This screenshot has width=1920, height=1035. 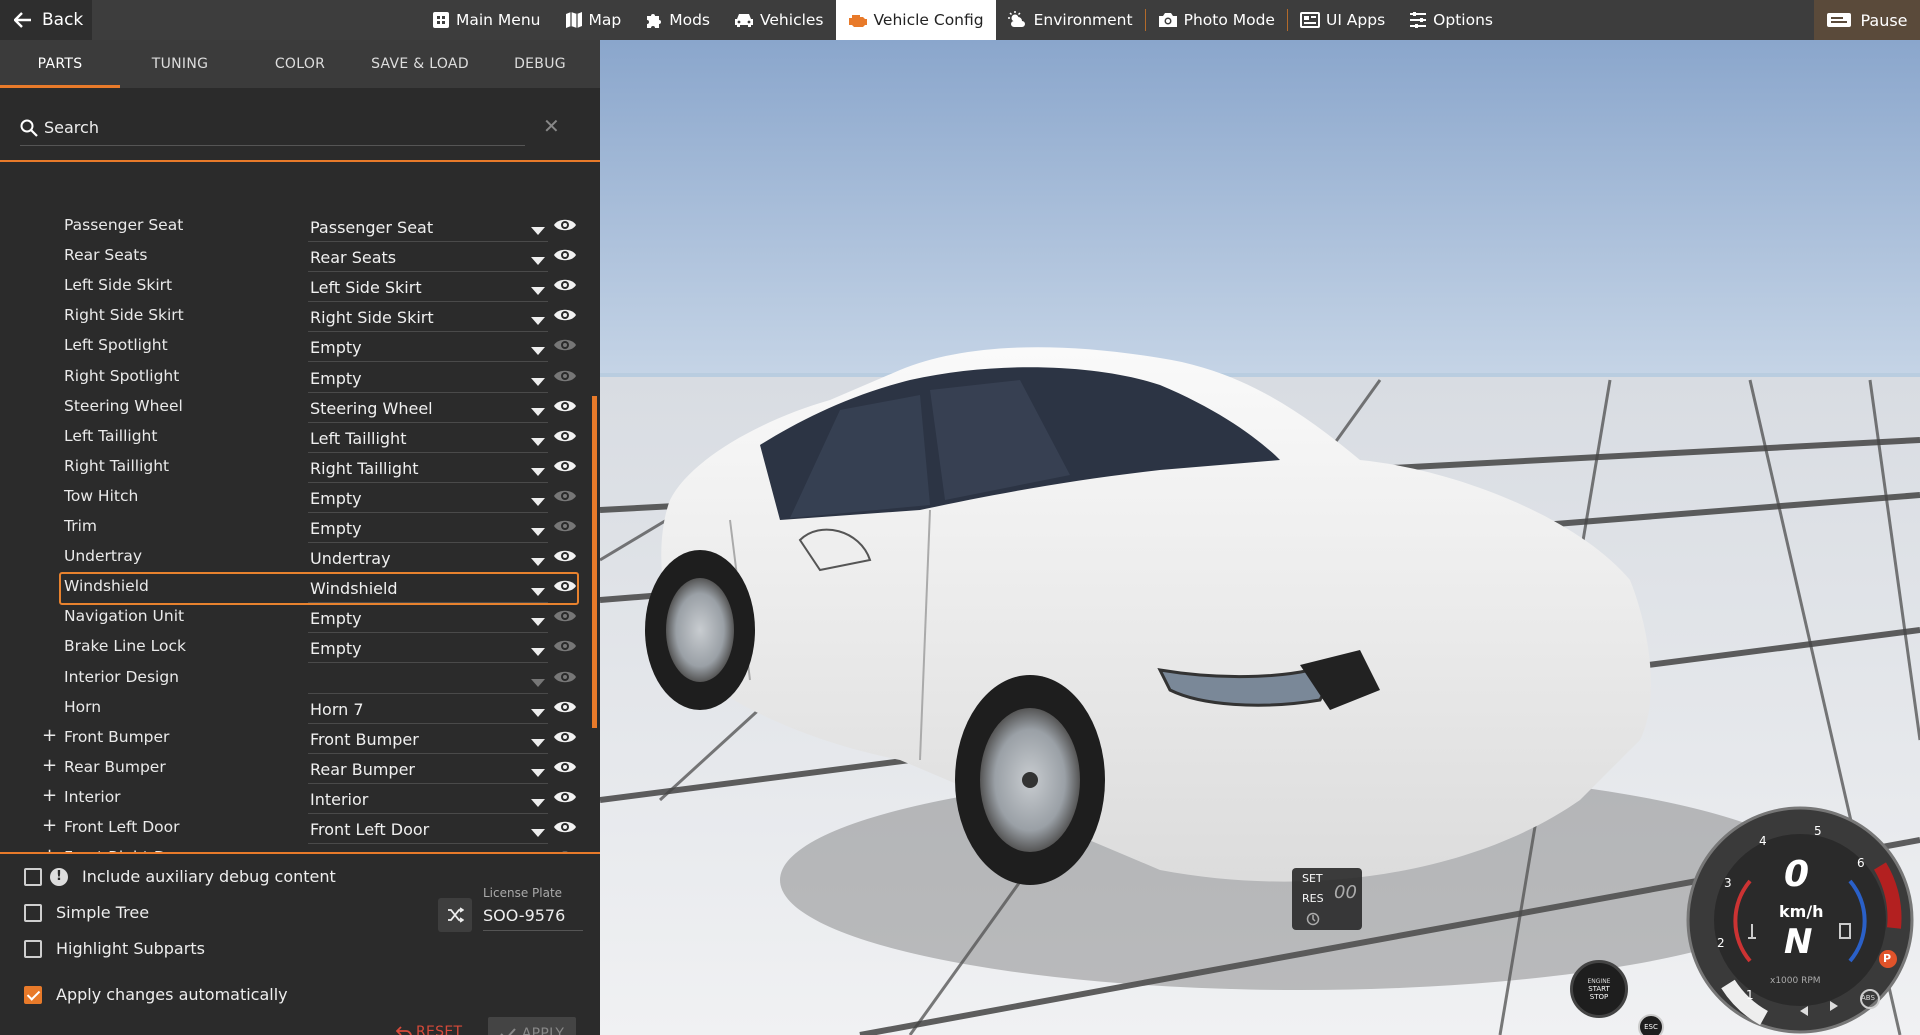 What do you see at coordinates (296, 257) in the screenshot?
I see `part-row: Rear Seats Rear Seats` at bounding box center [296, 257].